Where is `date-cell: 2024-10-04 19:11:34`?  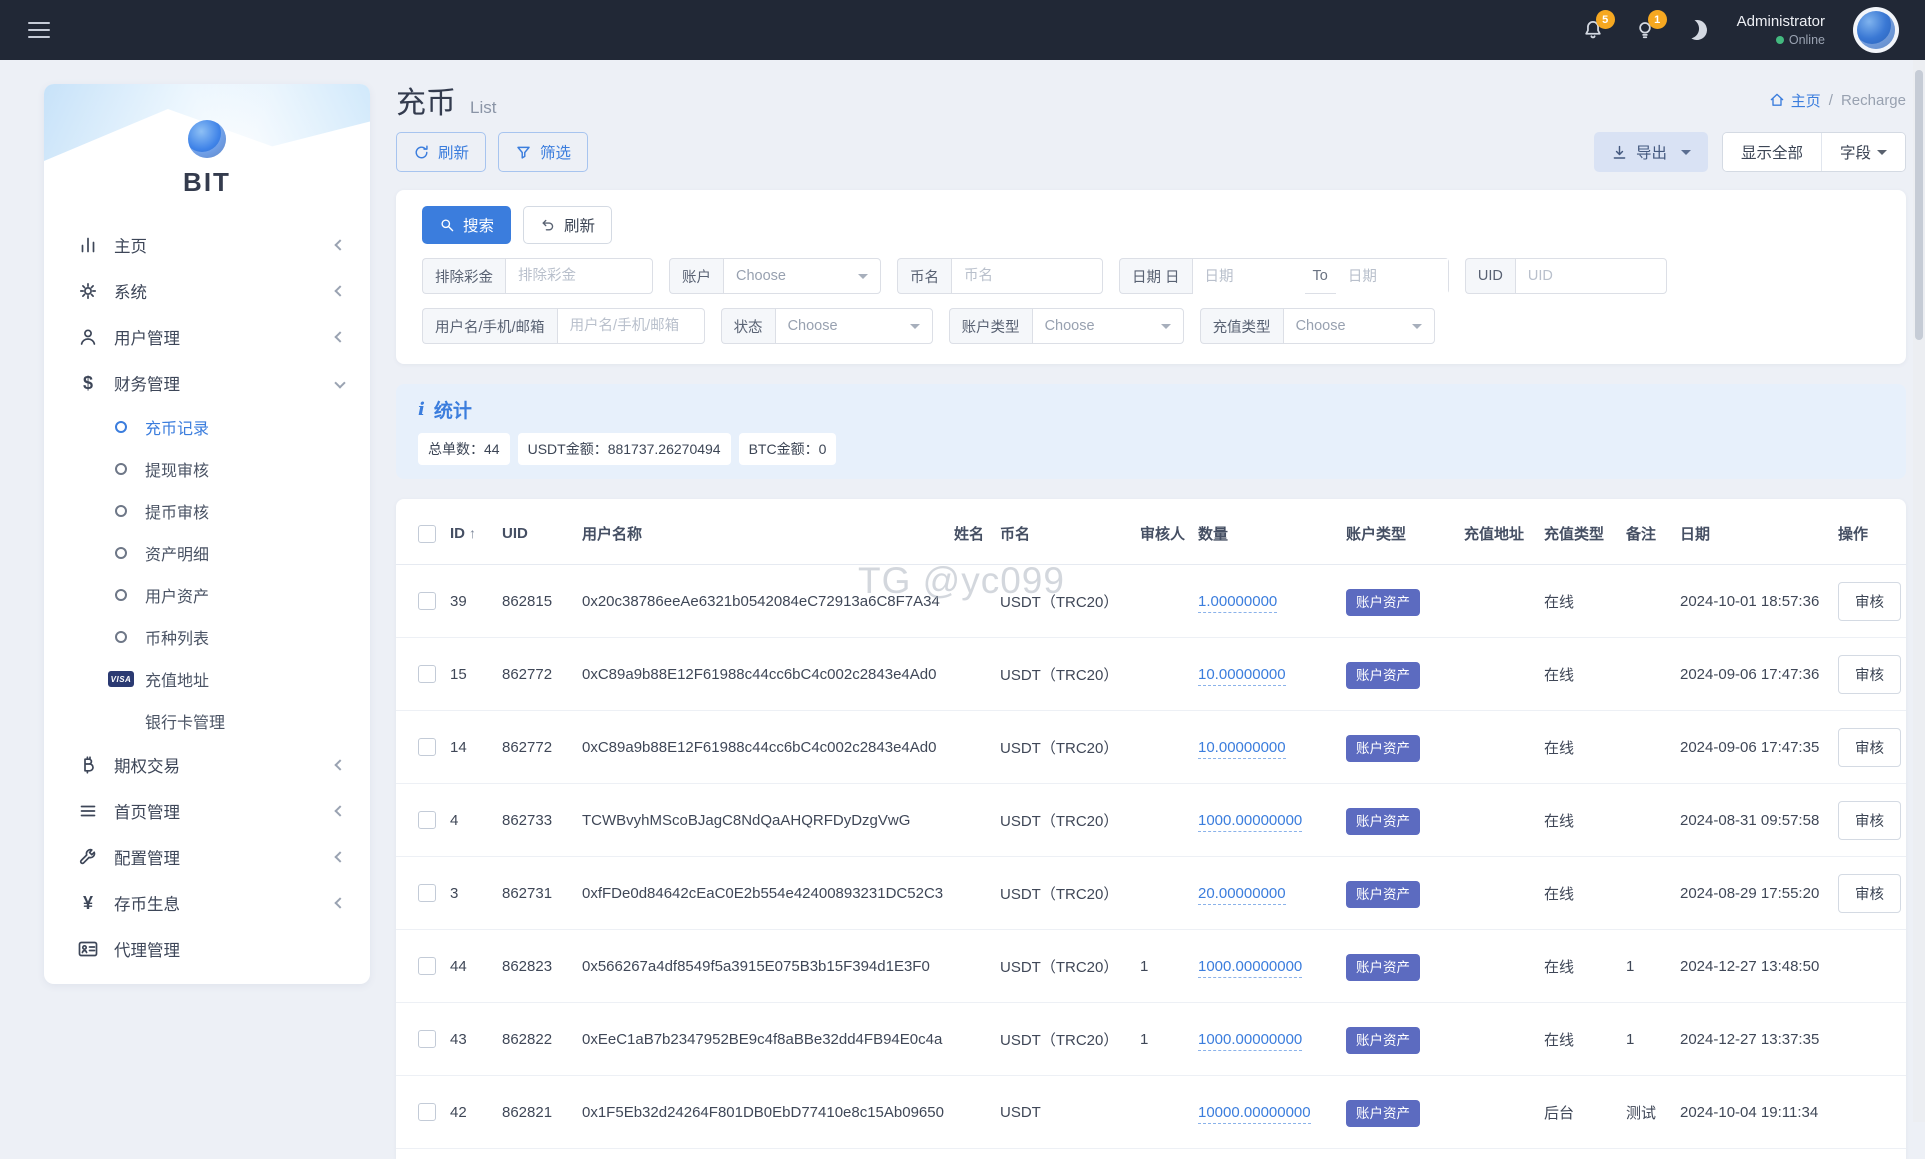 date-cell: 2024-10-04 19:11:34 is located at coordinates (1751, 1112).